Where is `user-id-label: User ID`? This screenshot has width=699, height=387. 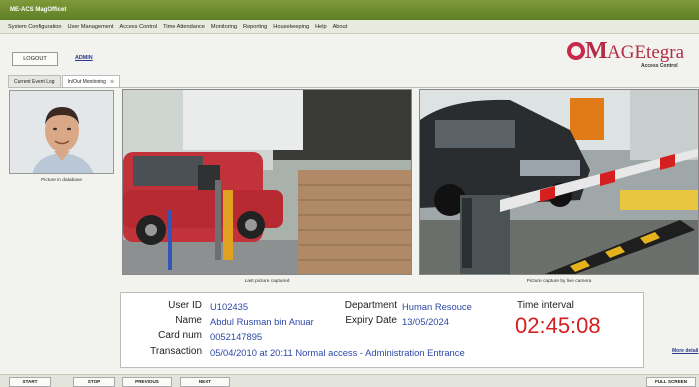 user-id-label: User ID is located at coordinates (185, 305).